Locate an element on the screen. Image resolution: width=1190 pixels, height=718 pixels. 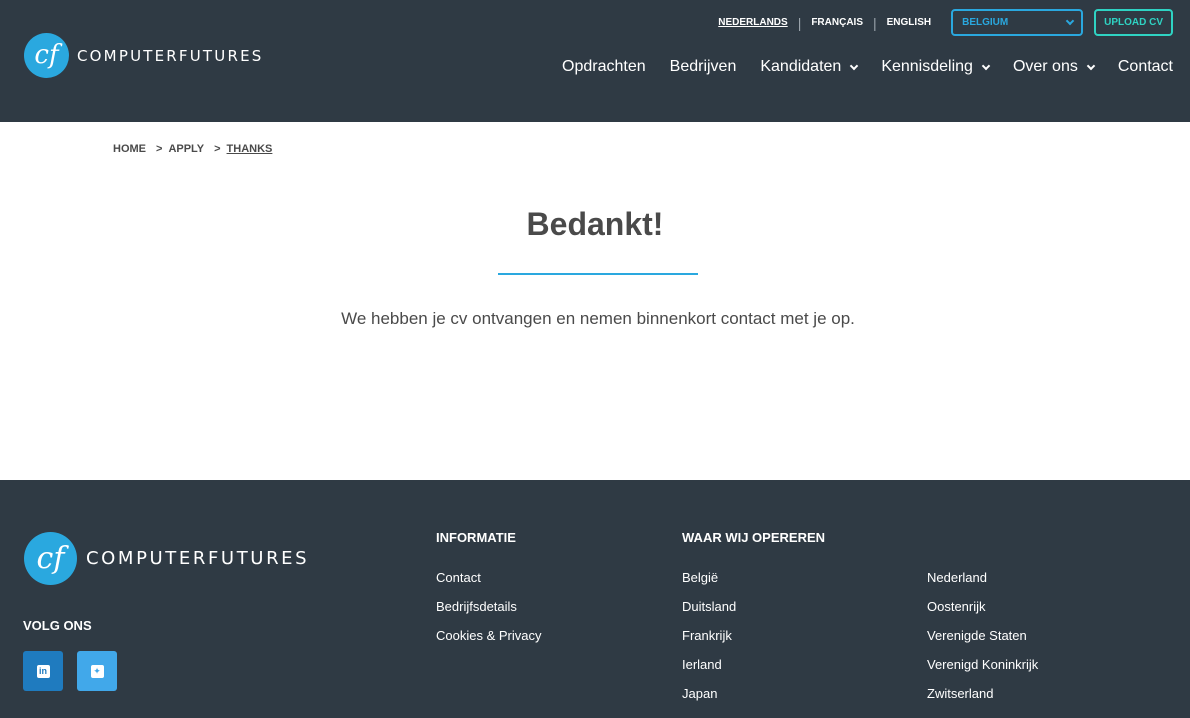
footer-link-bedrijfsdetails: Bedrijfsdetails is located at coordinates (488, 613).